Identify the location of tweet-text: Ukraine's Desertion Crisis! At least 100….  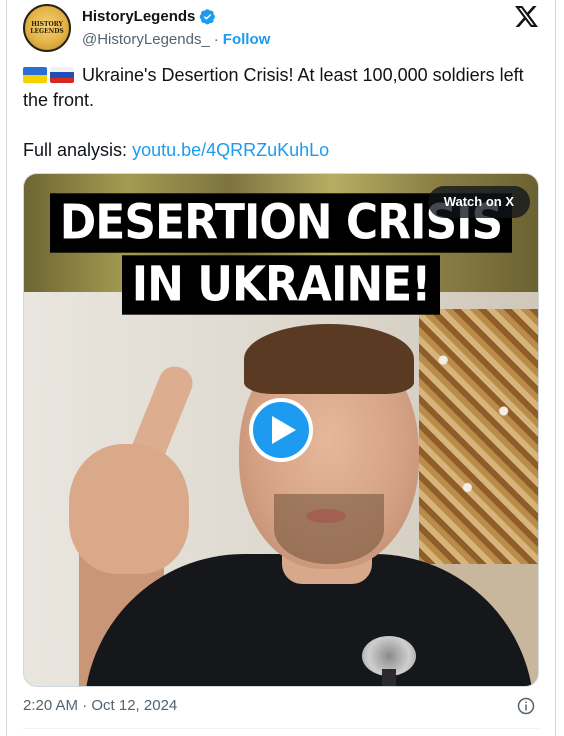
(283, 113).